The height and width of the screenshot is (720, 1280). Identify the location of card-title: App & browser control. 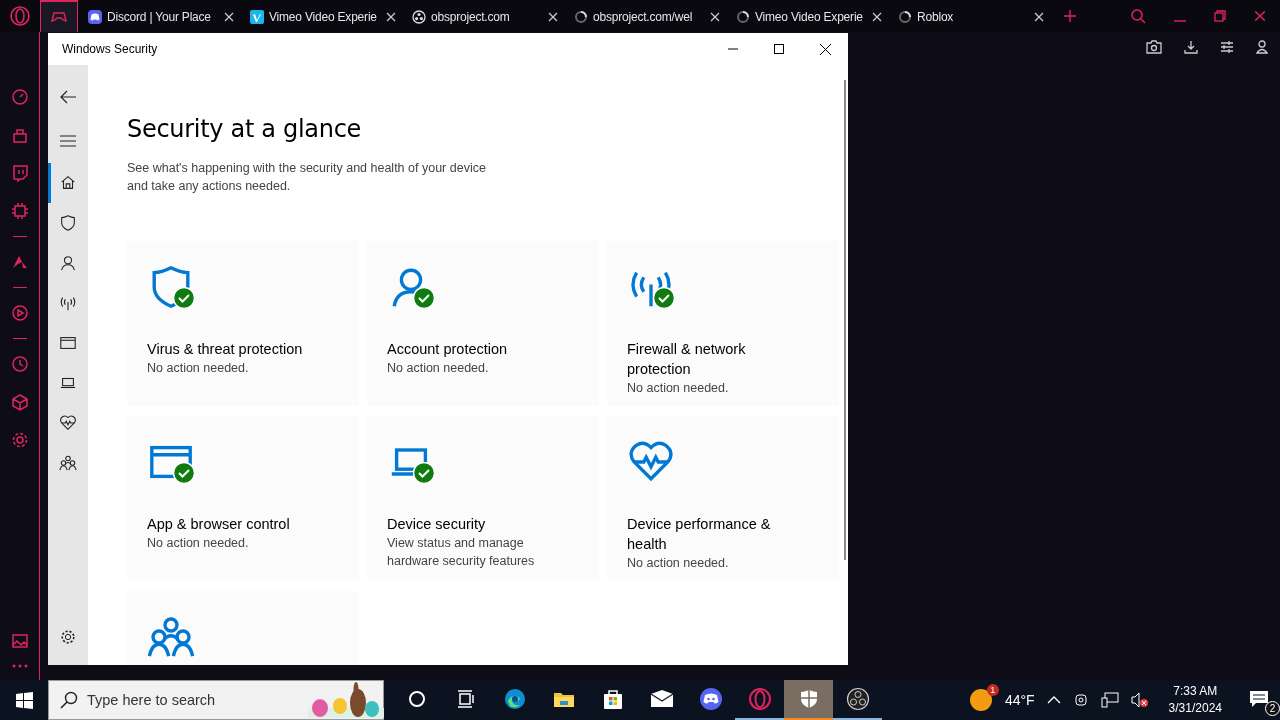
(219, 524).